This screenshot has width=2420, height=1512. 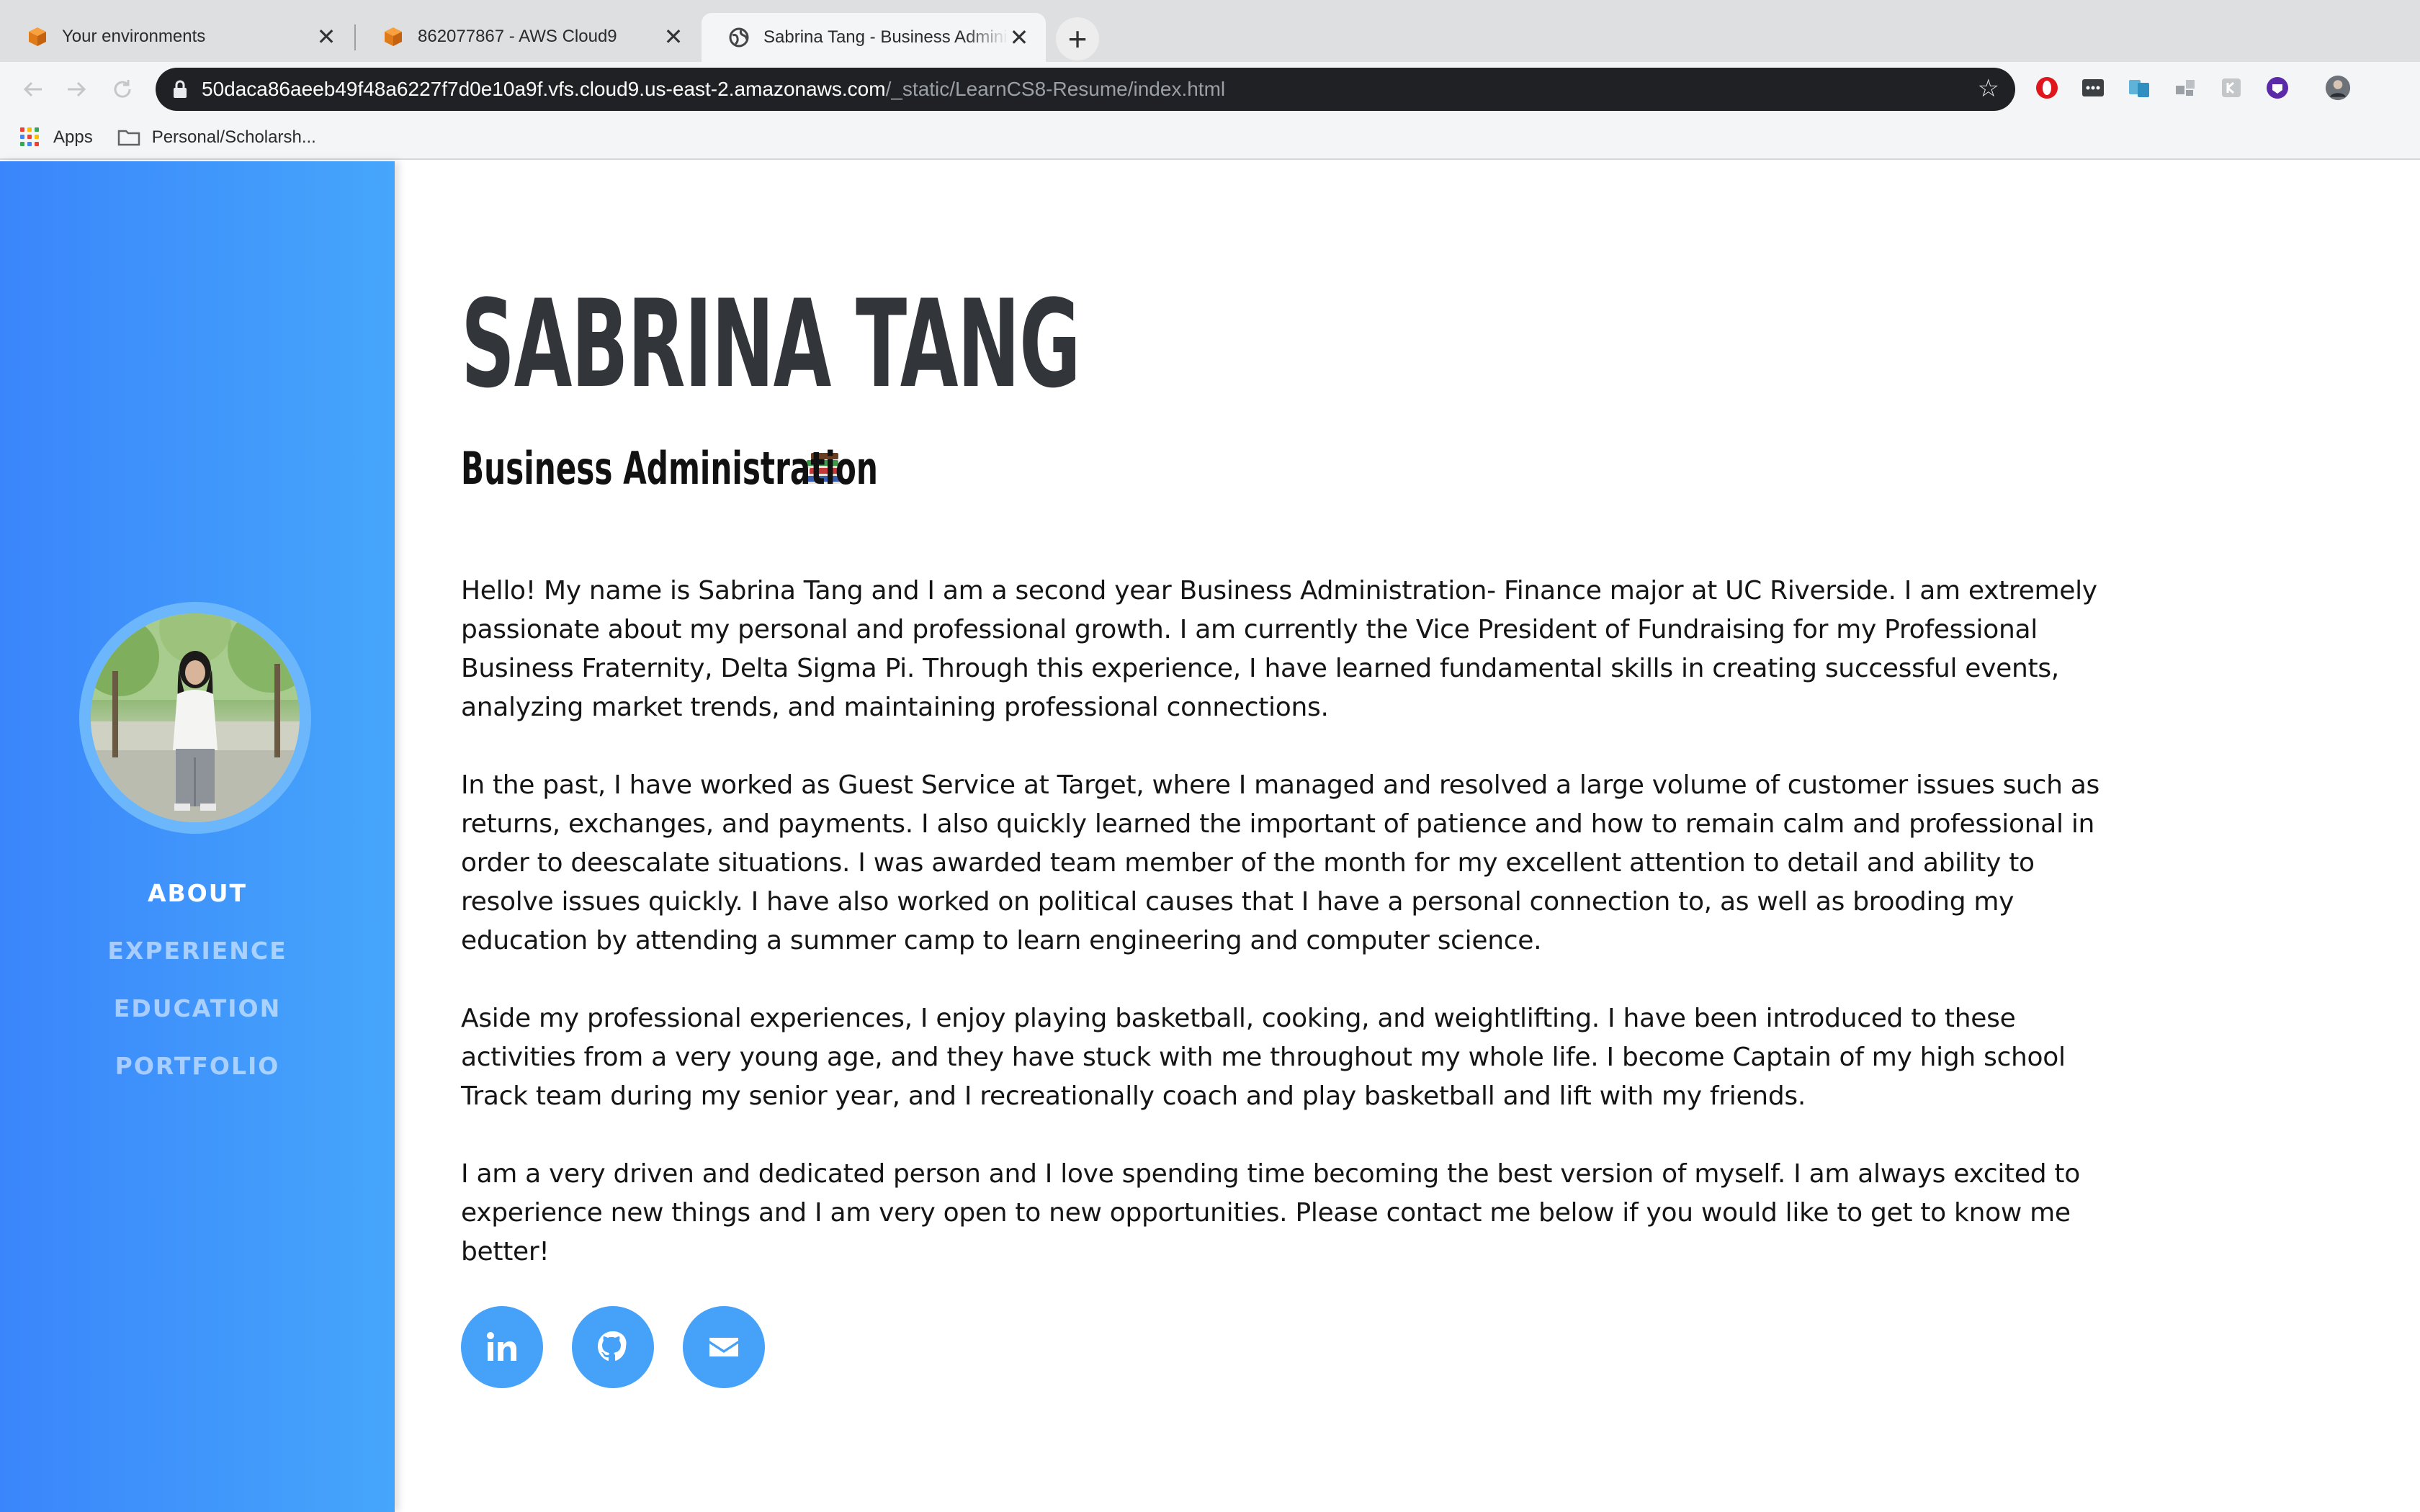 I want to click on opera-icon, so click(x=2047, y=88).